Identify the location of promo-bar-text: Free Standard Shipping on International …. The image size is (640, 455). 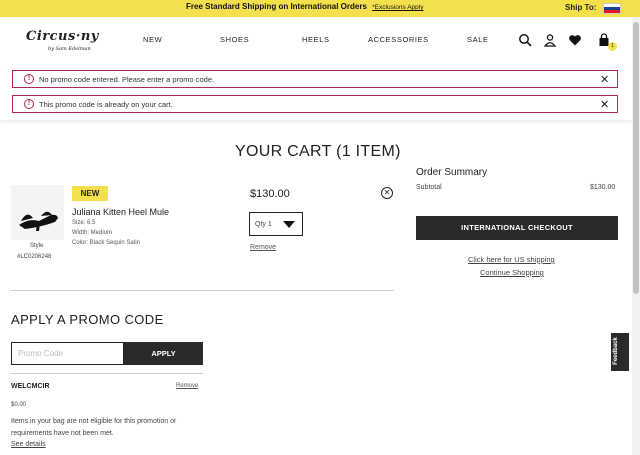
(304, 6).